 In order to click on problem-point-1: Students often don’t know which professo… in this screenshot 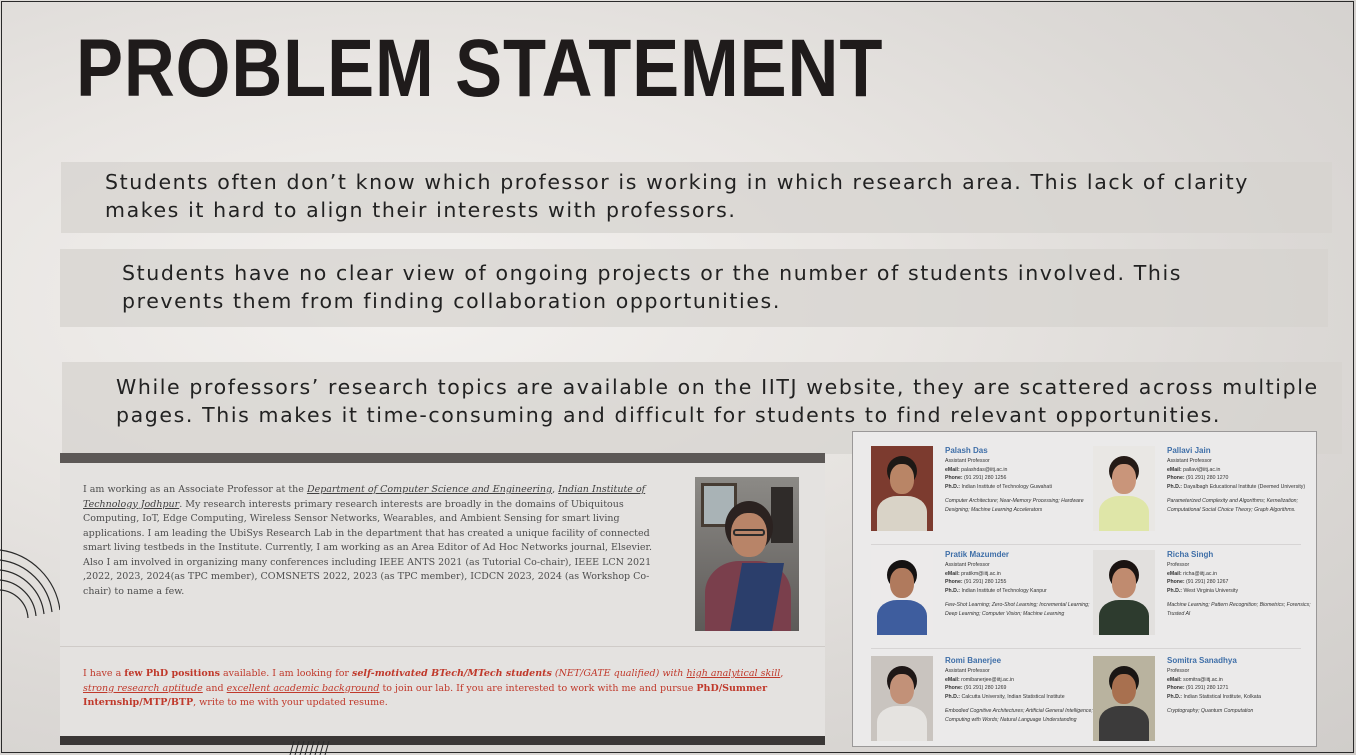, I will do `click(696, 197)`.